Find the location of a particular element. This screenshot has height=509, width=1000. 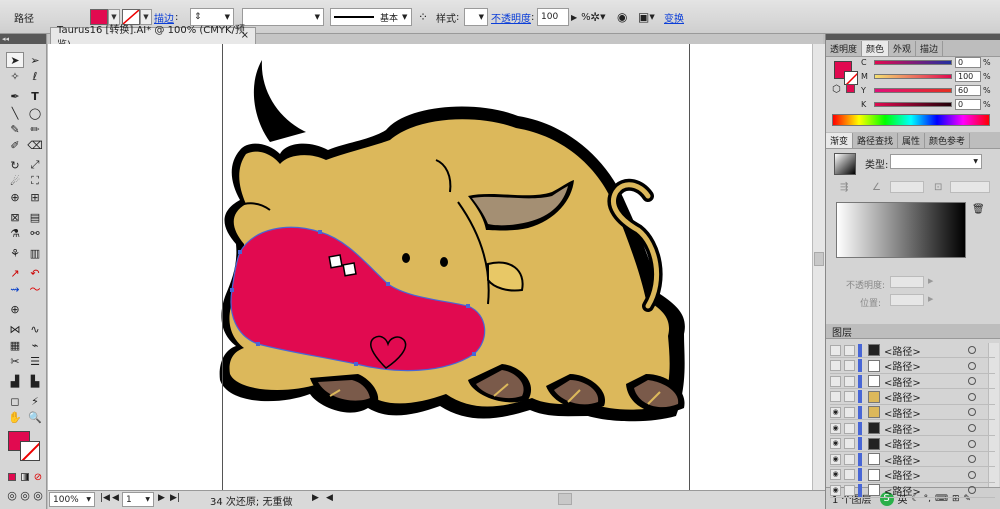

angle-field is located at coordinates (907, 187).